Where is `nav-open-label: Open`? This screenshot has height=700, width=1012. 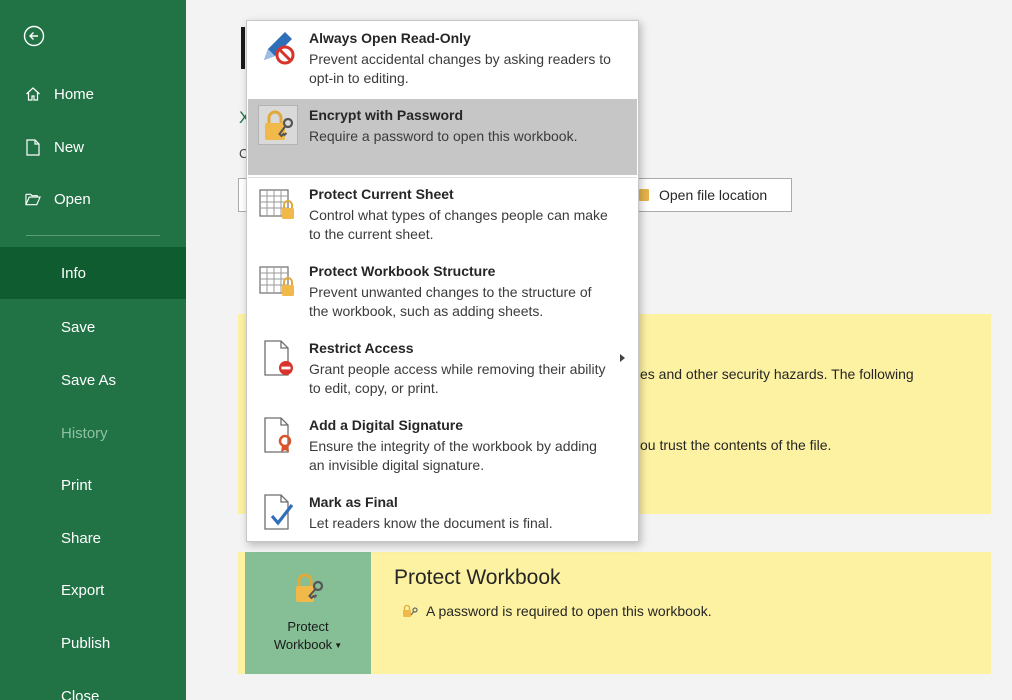
nav-open-label: Open is located at coordinates (72, 199).